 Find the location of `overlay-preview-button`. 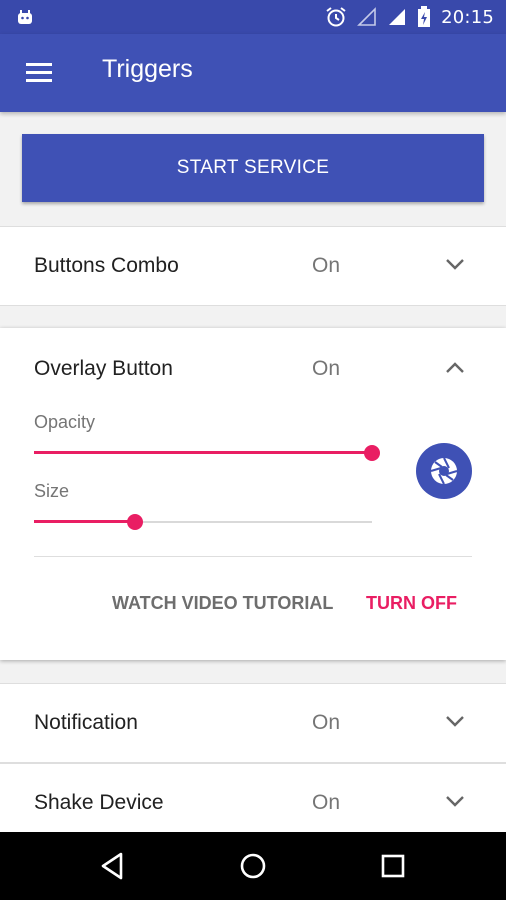

overlay-preview-button is located at coordinates (444, 471).